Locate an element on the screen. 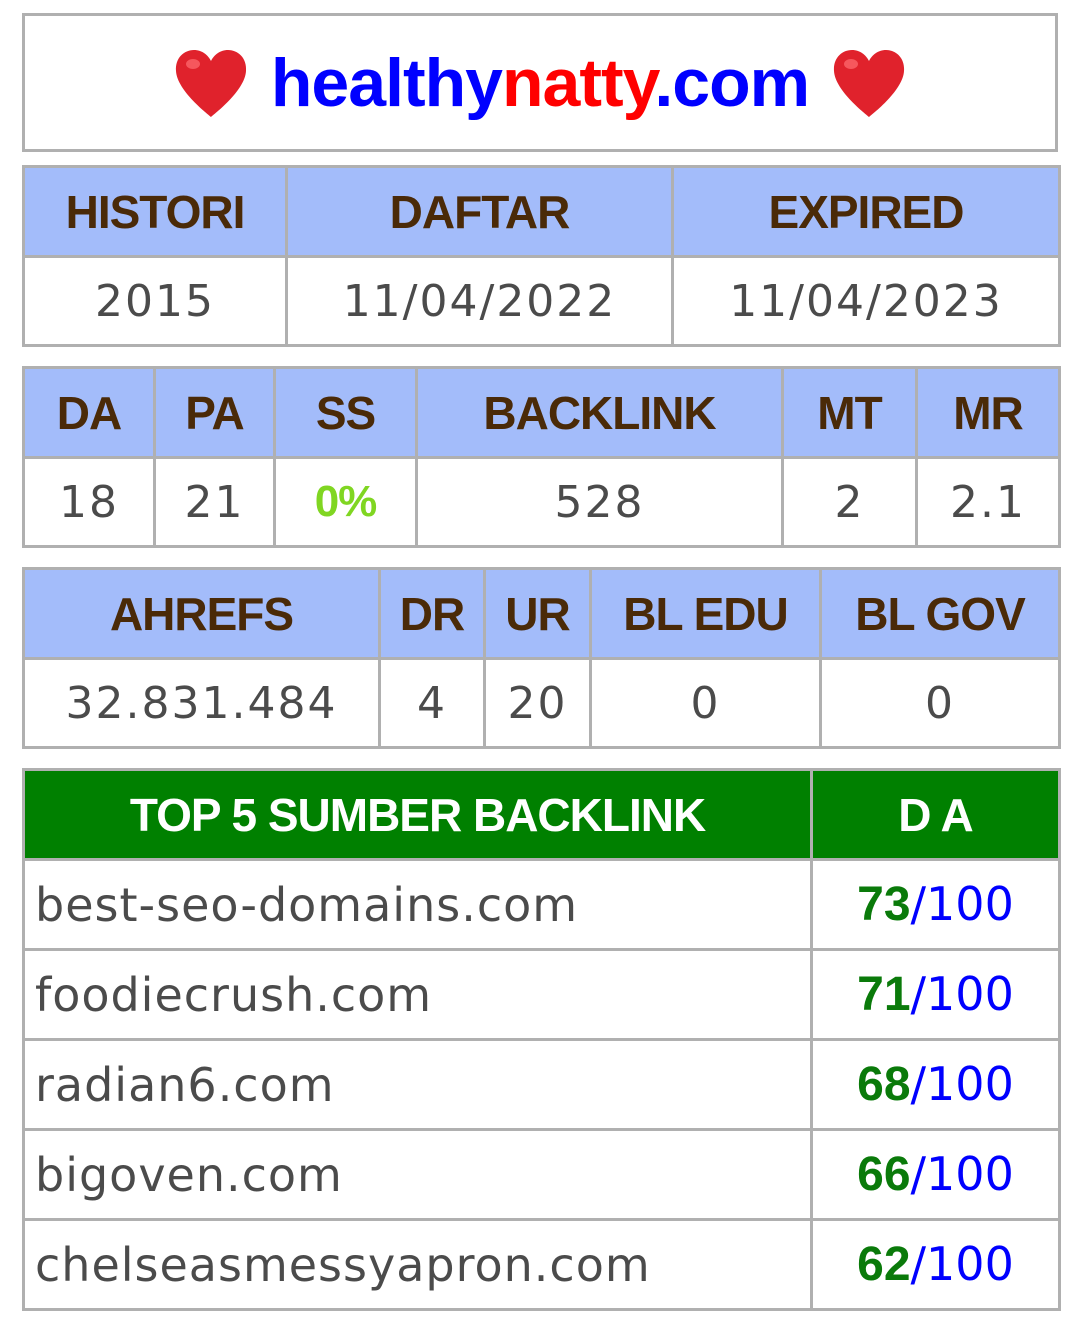  value-mt: 2 is located at coordinates (849, 502).